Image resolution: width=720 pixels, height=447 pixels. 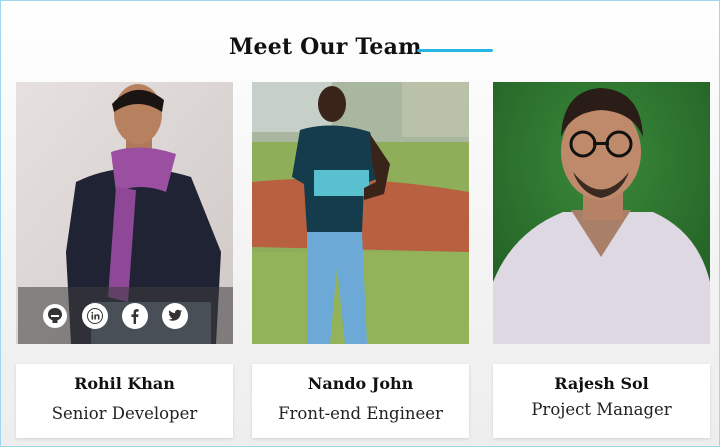 What do you see at coordinates (360, 383) in the screenshot?
I see `member-name: Nando John` at bounding box center [360, 383].